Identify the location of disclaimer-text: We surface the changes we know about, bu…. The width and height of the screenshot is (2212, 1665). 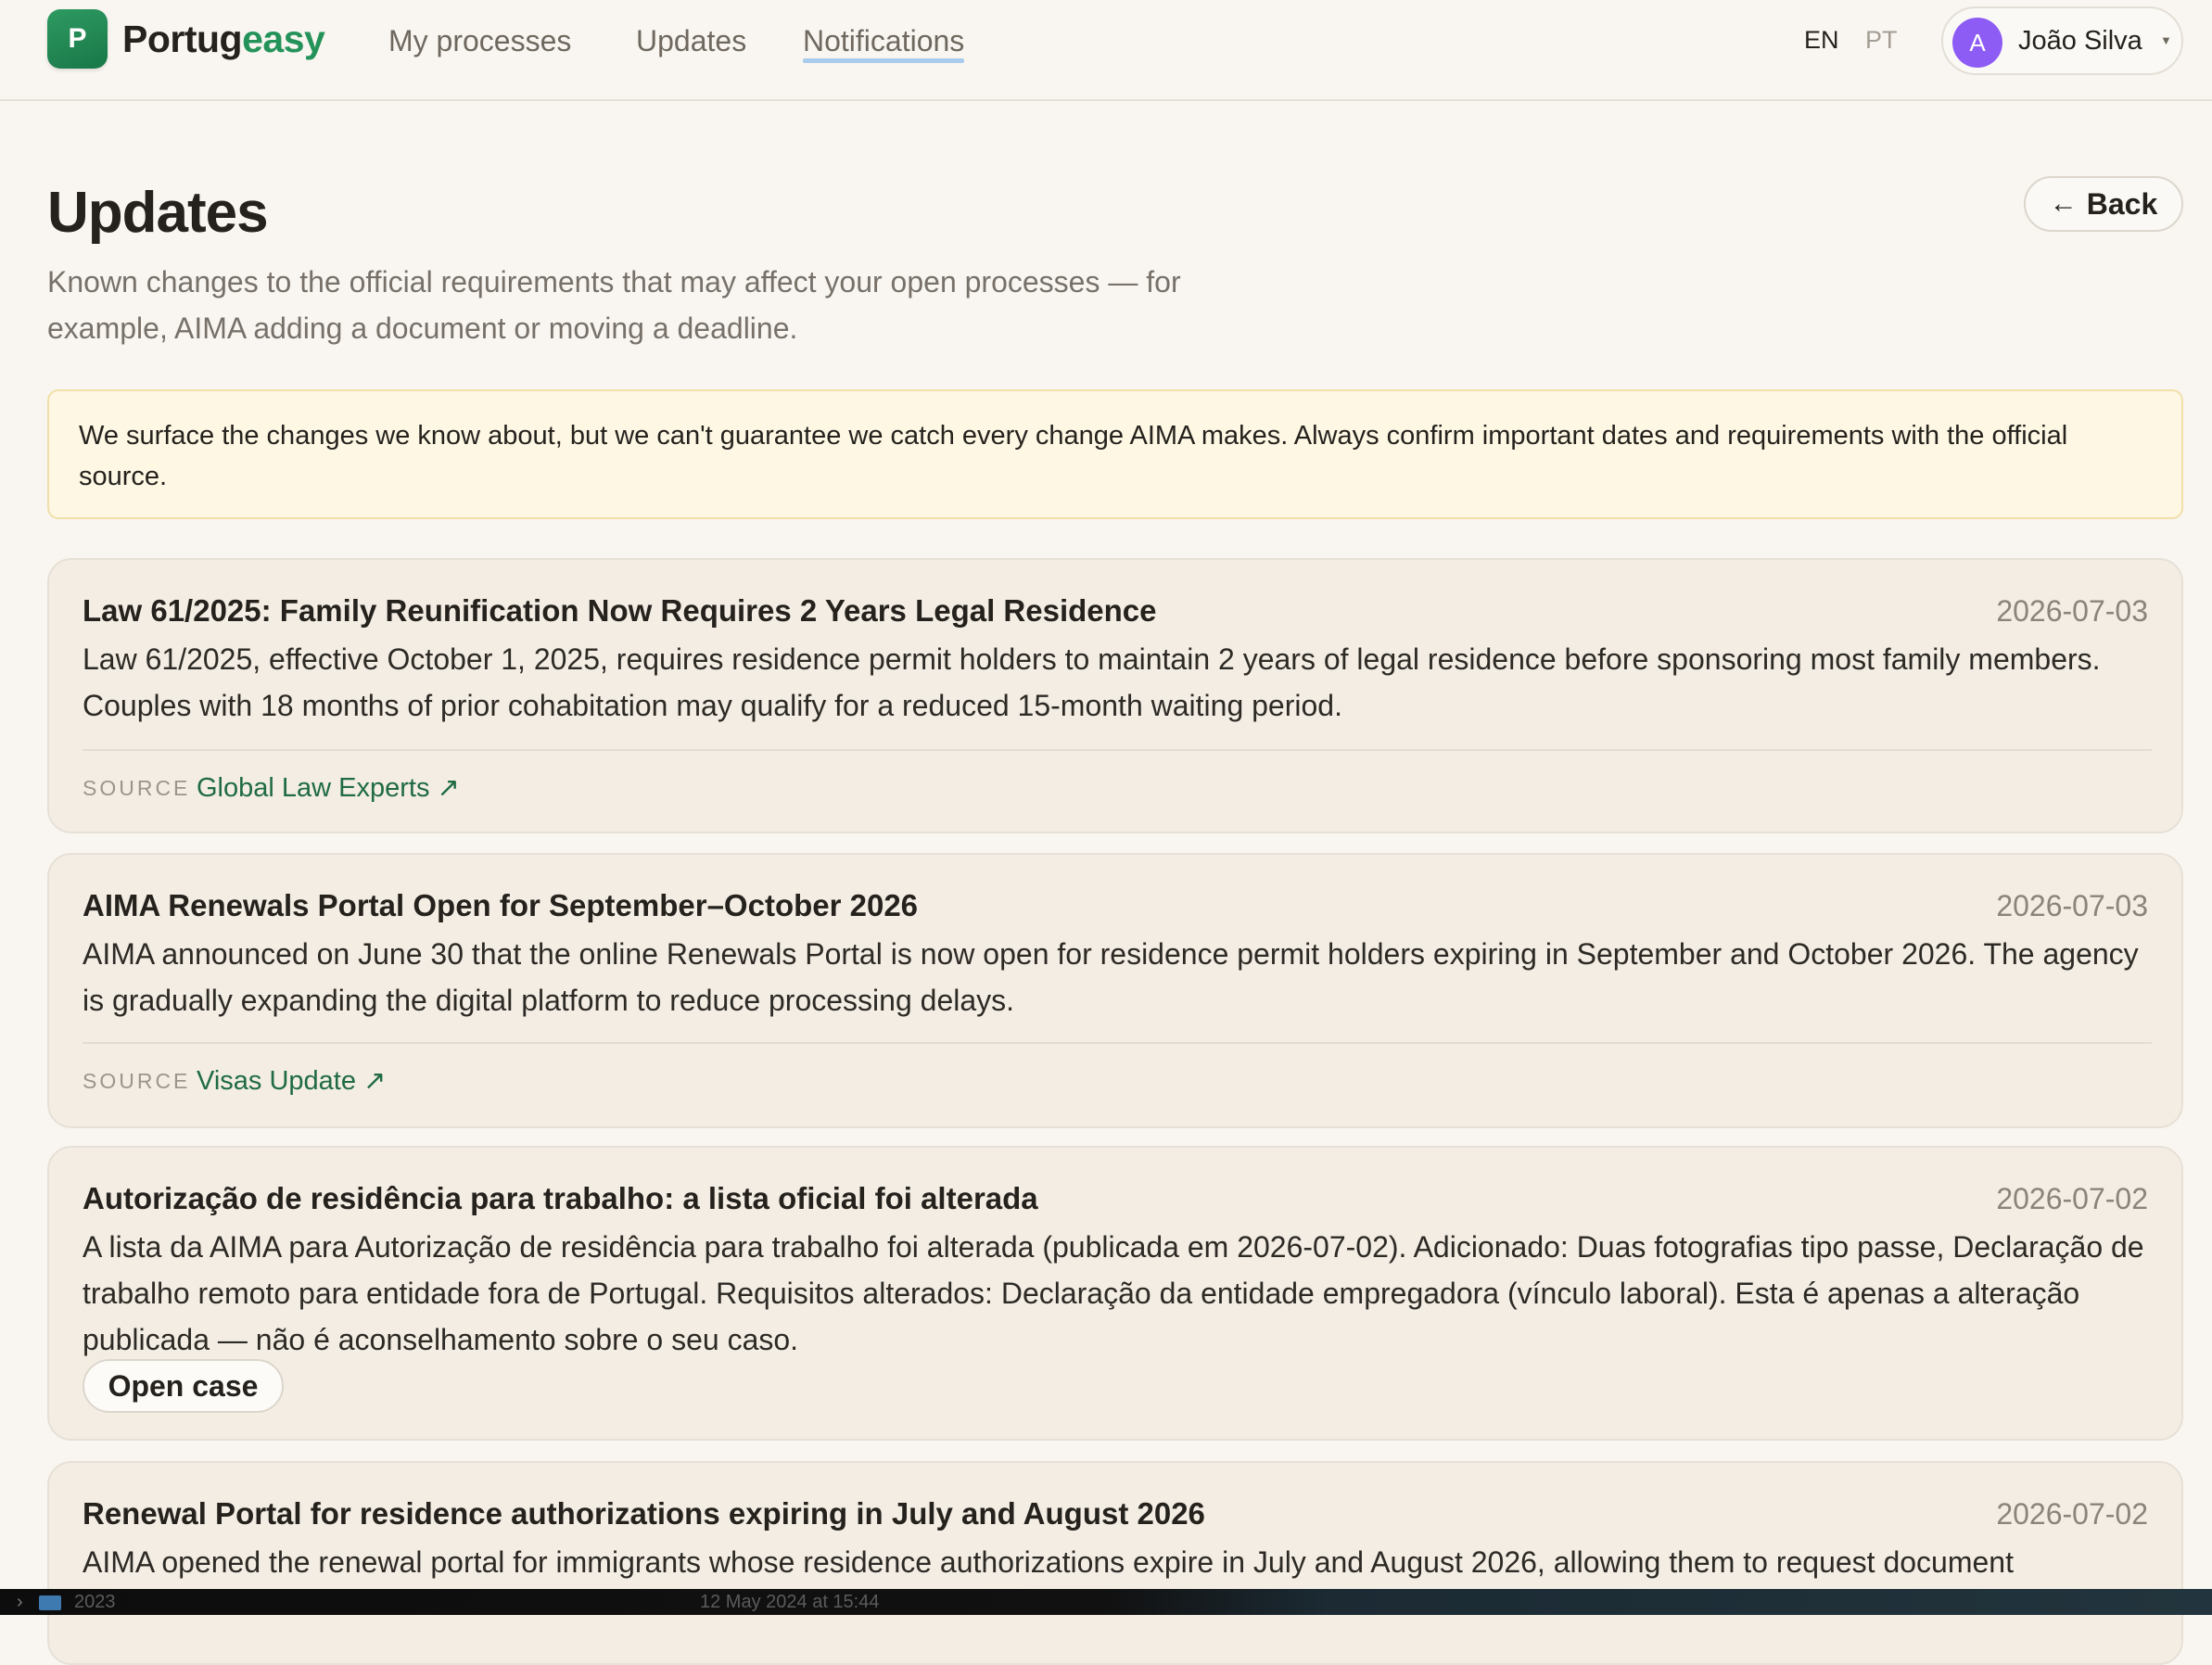
(1073, 456).